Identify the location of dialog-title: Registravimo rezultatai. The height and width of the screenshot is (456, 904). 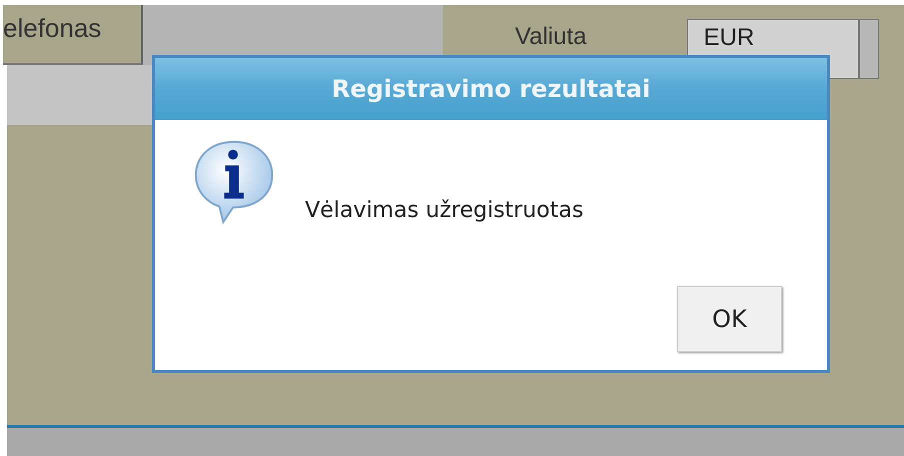
(491, 89).